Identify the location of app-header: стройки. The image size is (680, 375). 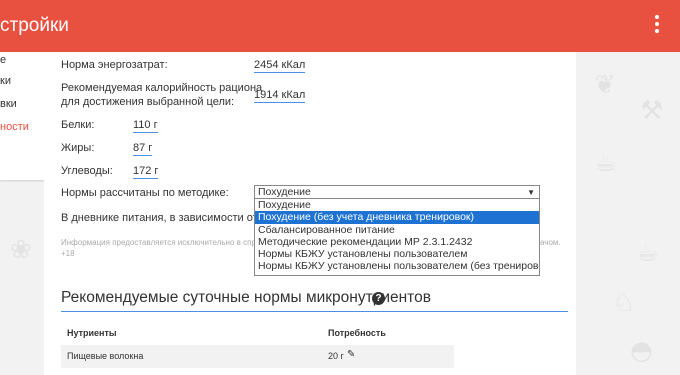
(340, 26).